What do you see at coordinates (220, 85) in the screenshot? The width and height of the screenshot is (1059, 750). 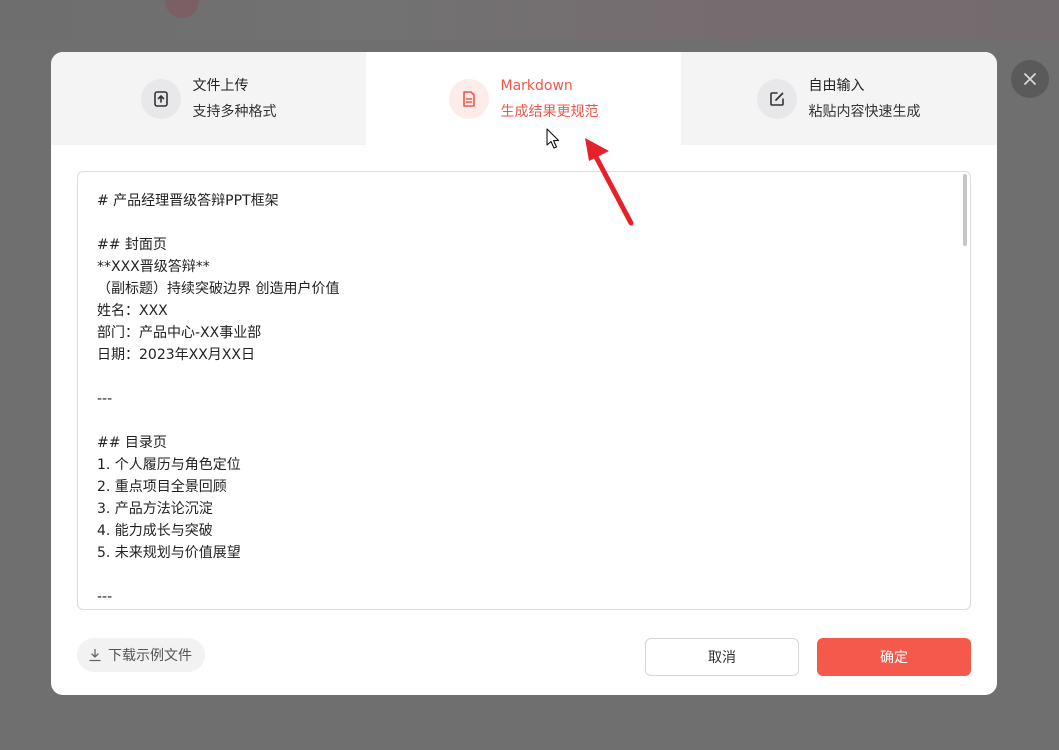 I see `tab-title: 文件上传` at bounding box center [220, 85].